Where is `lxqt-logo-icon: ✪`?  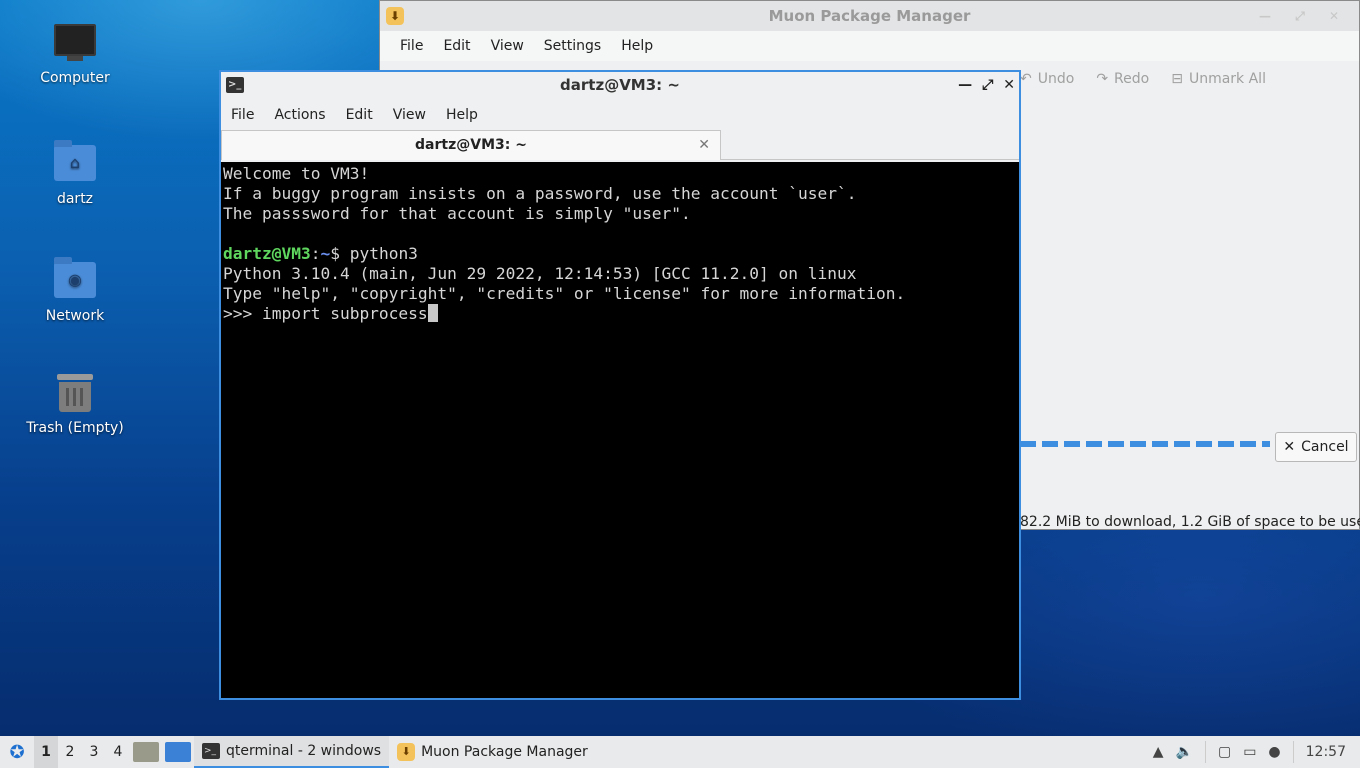 lxqt-logo-icon: ✪ is located at coordinates (17, 752).